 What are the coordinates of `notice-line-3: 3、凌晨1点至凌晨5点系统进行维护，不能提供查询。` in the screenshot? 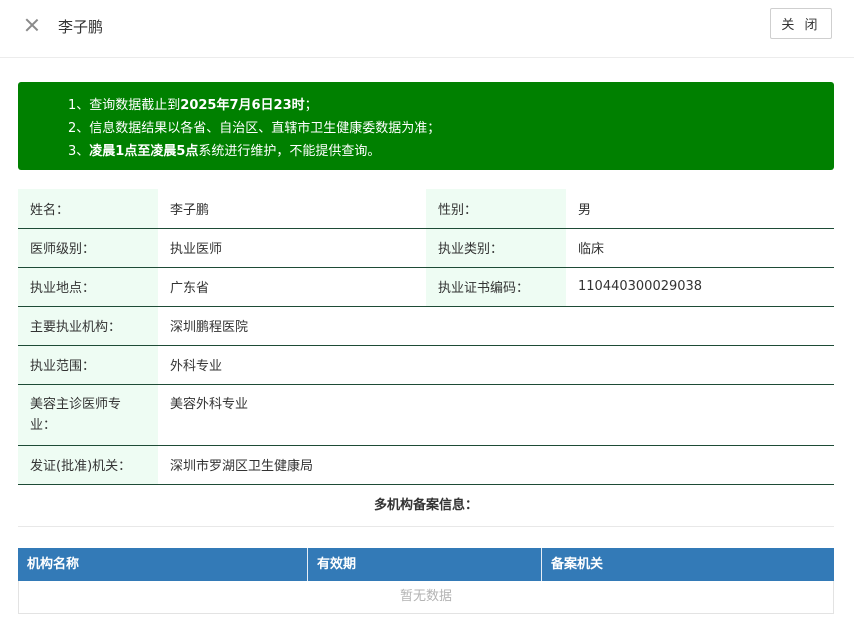 It's located at (451, 151).